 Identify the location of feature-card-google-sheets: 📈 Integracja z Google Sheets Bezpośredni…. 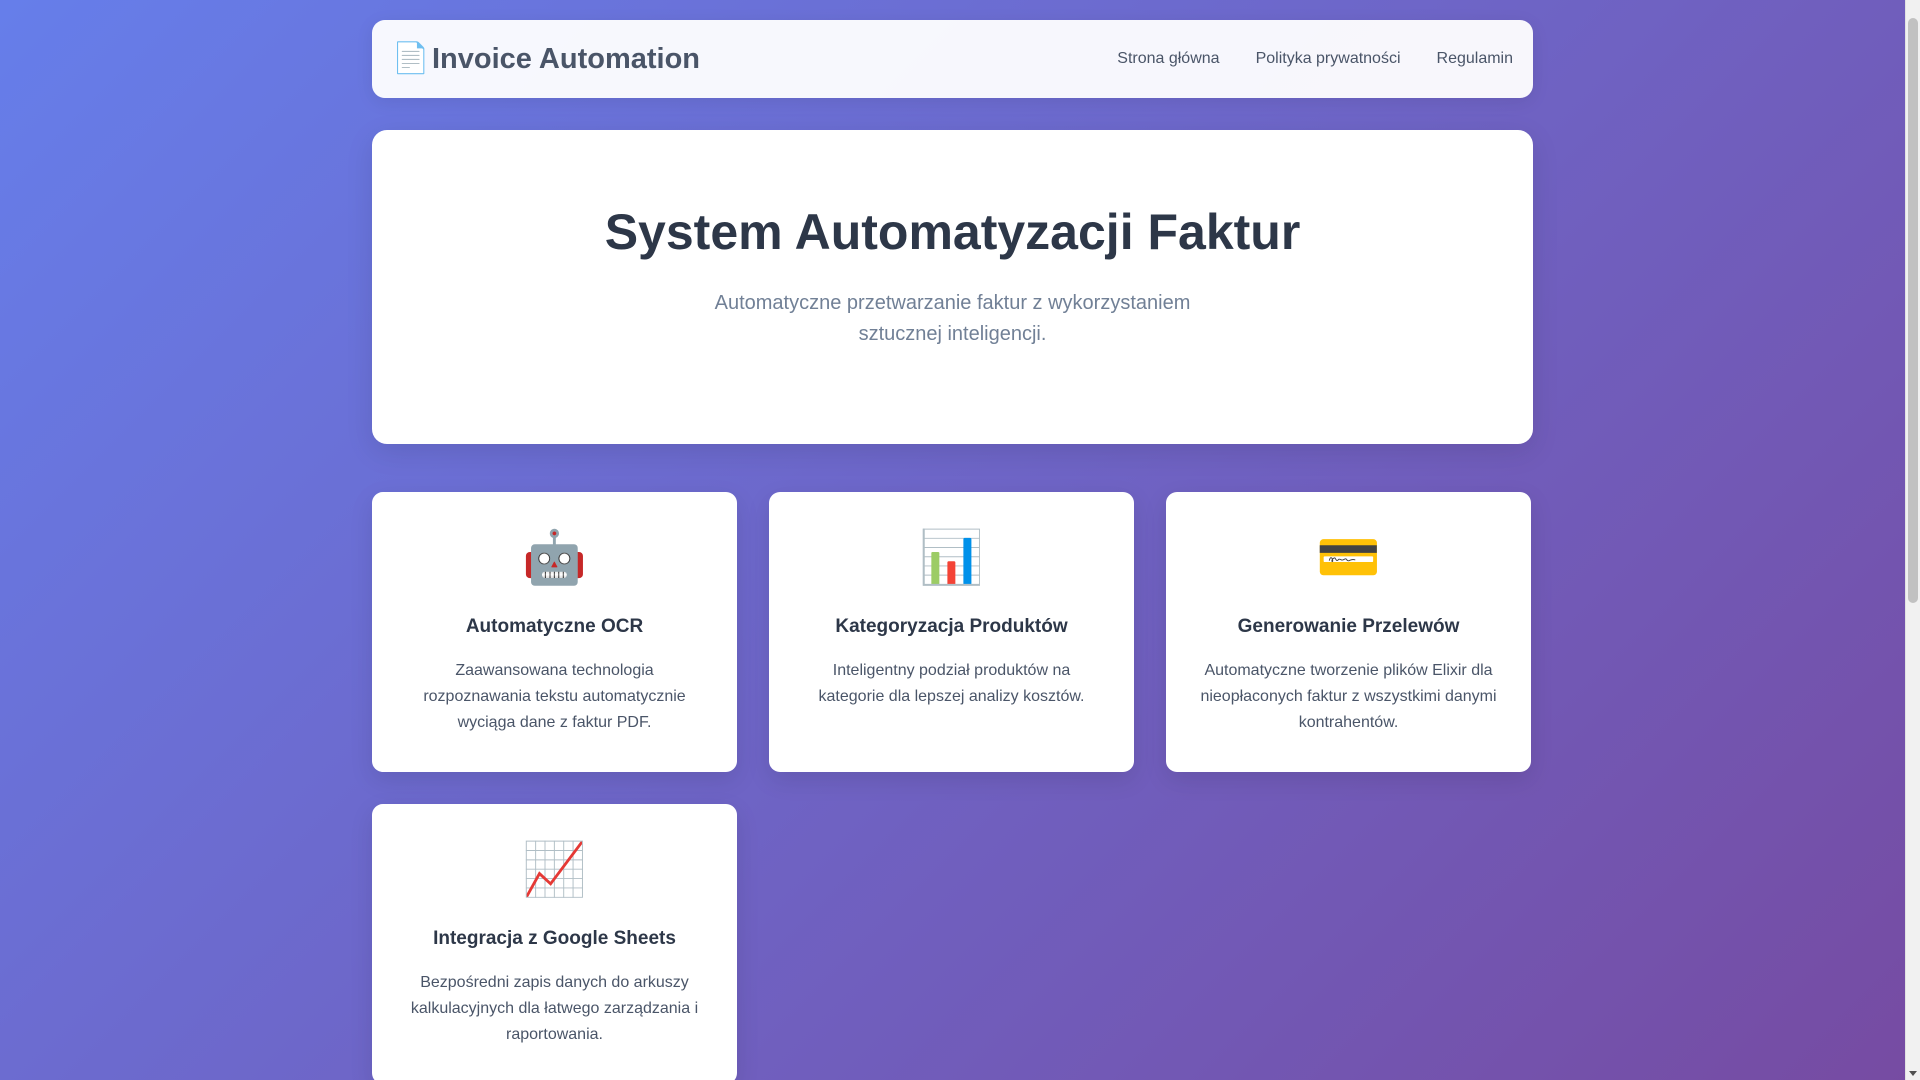
(554, 942).